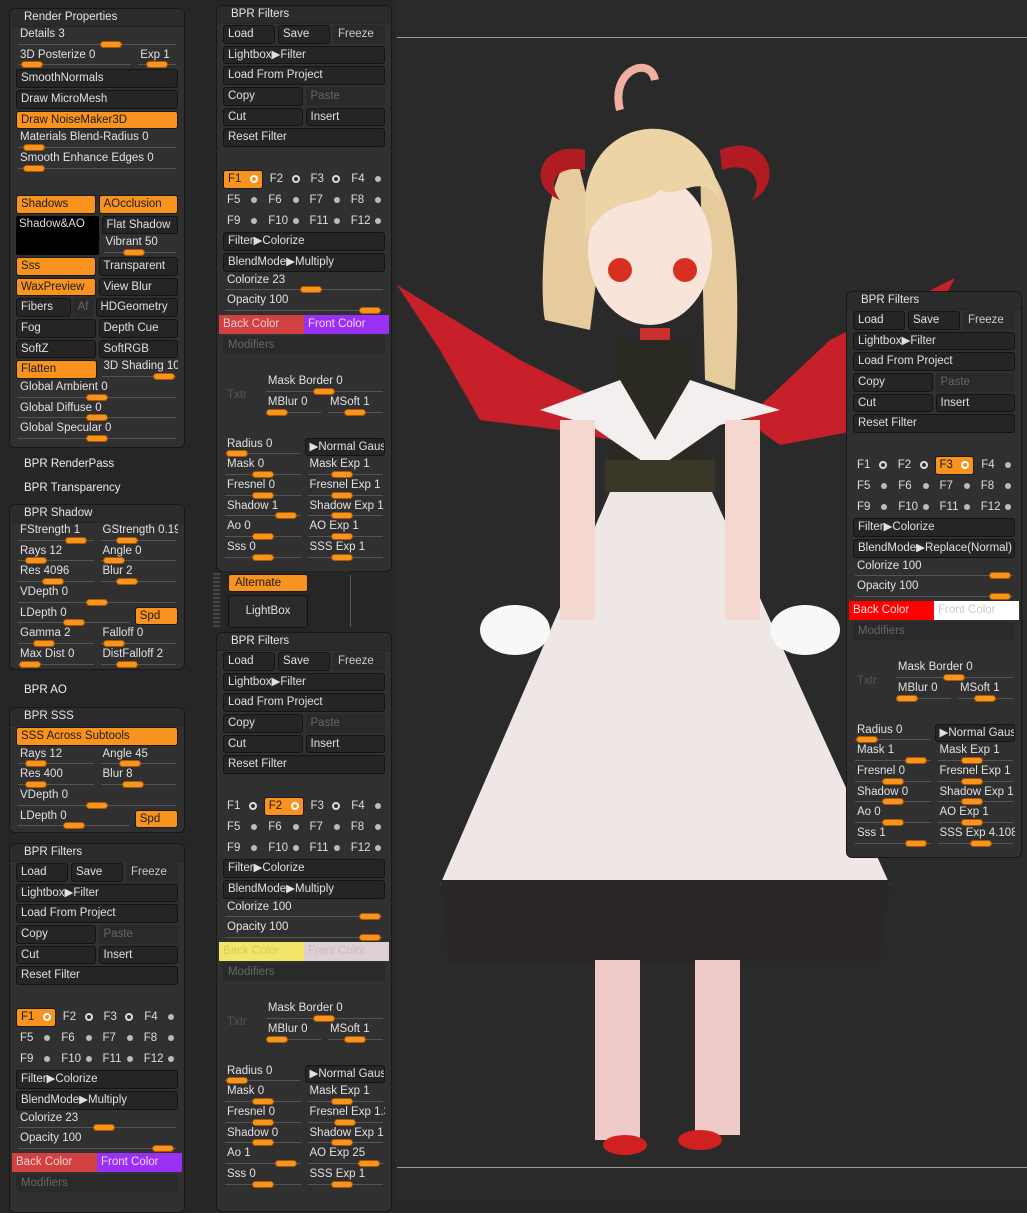 The height and width of the screenshot is (1213, 1027). What do you see at coordinates (157, 58) in the screenshot?
I see `exp-slider: Exp 1` at bounding box center [157, 58].